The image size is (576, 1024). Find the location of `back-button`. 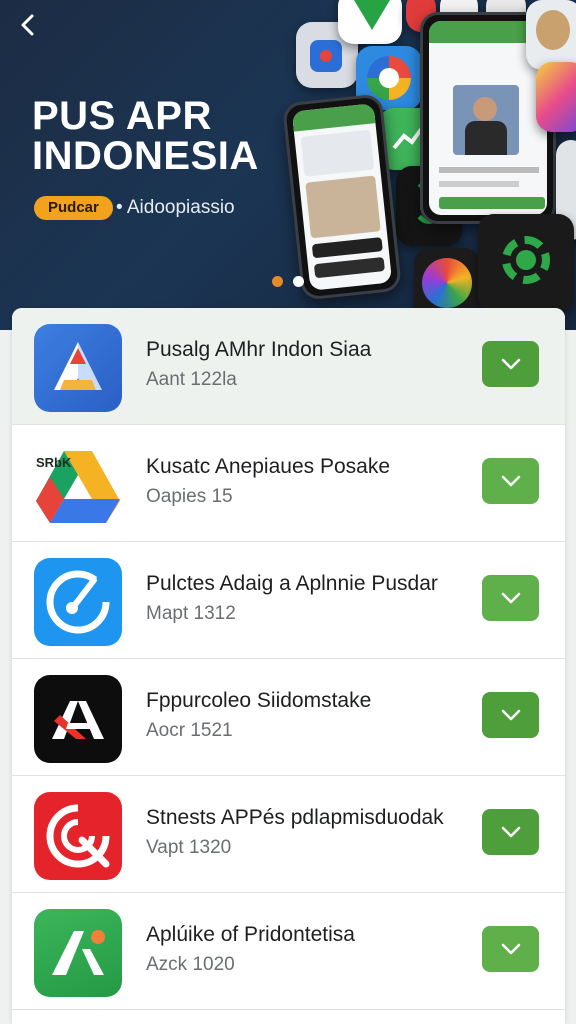

back-button is located at coordinates (27, 25).